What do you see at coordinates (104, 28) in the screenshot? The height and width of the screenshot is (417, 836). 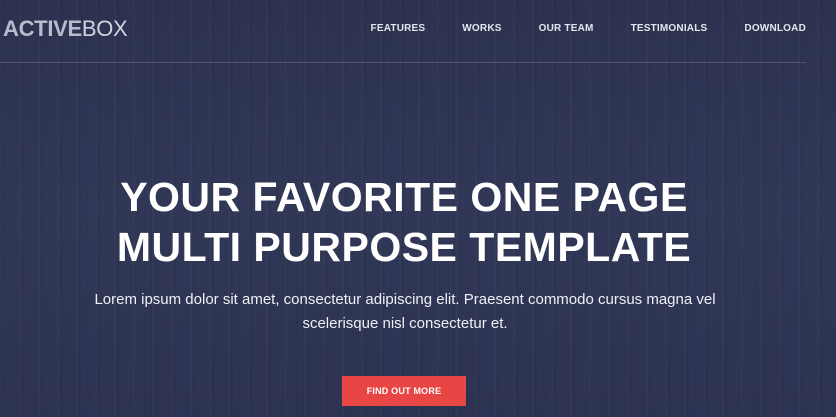 I see `logo-light-text: BOX` at bounding box center [104, 28].